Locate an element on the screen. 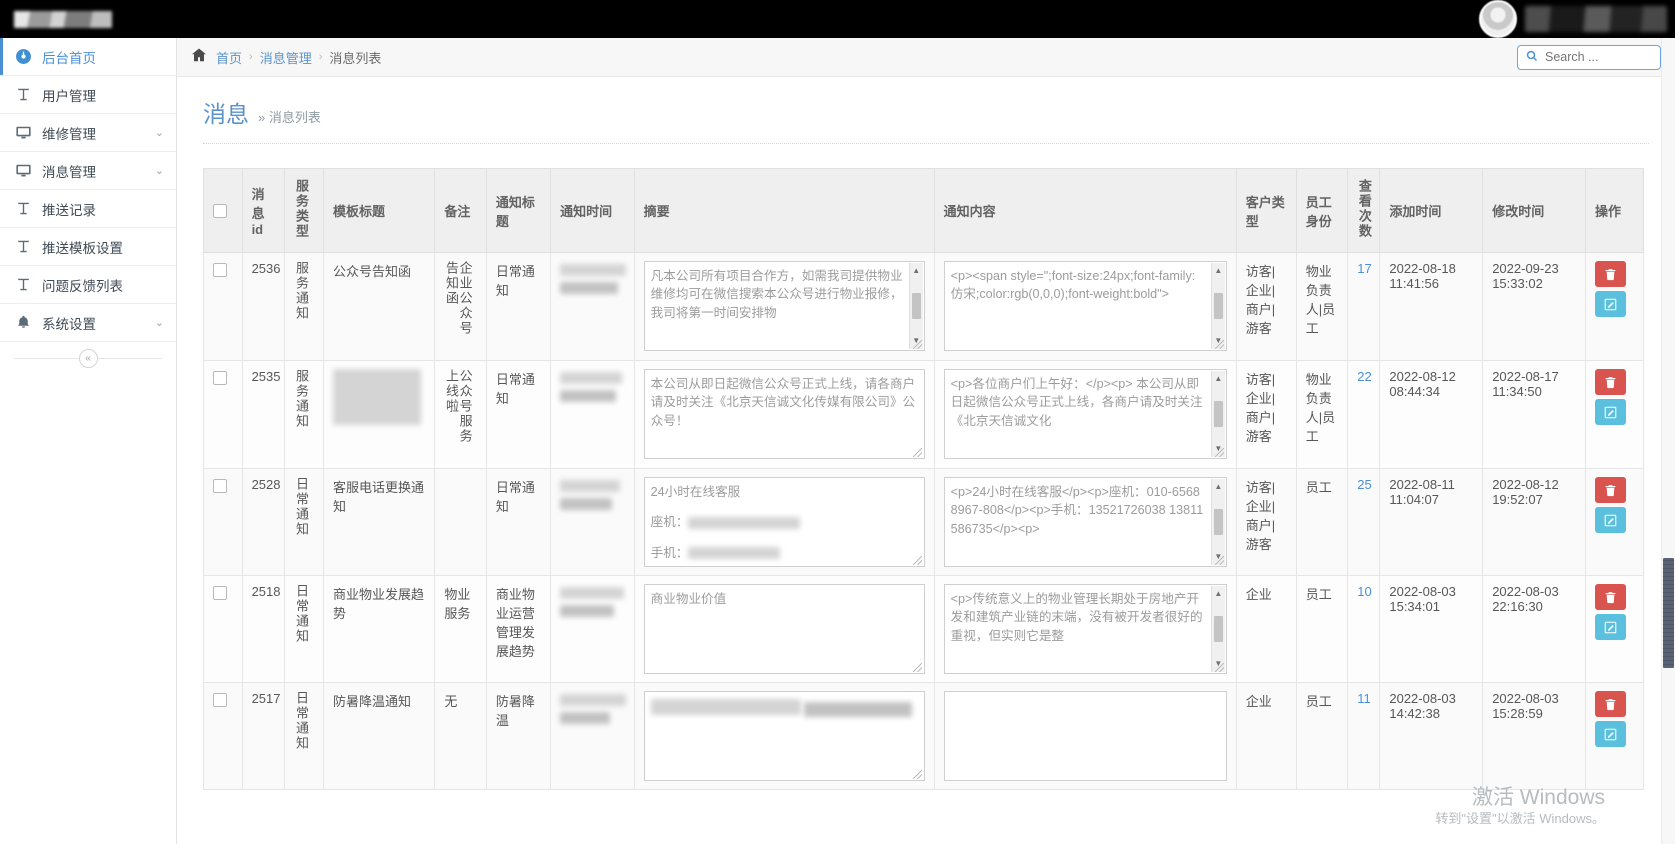 Image resolution: width=1675 pixels, height=844 pixels. sidebar-item-user-management: 用户管理 is located at coordinates (88, 95).